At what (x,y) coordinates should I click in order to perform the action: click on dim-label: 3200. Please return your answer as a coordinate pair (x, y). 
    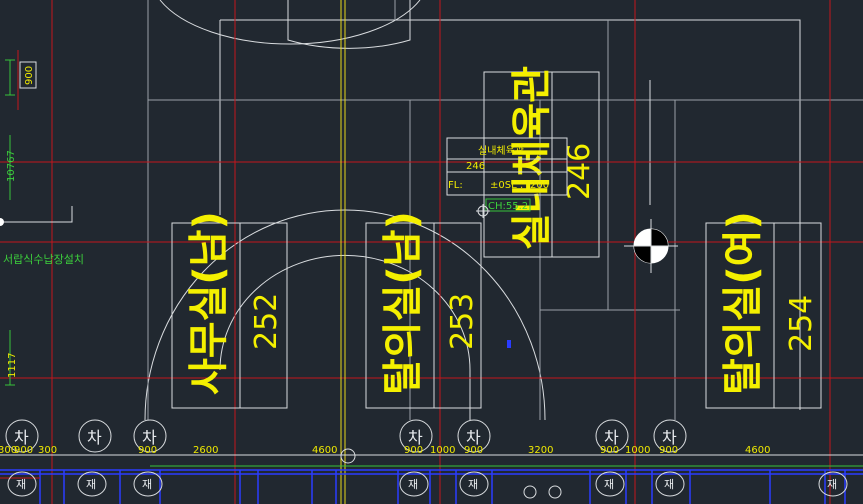
    Looking at the image, I should click on (540, 450).